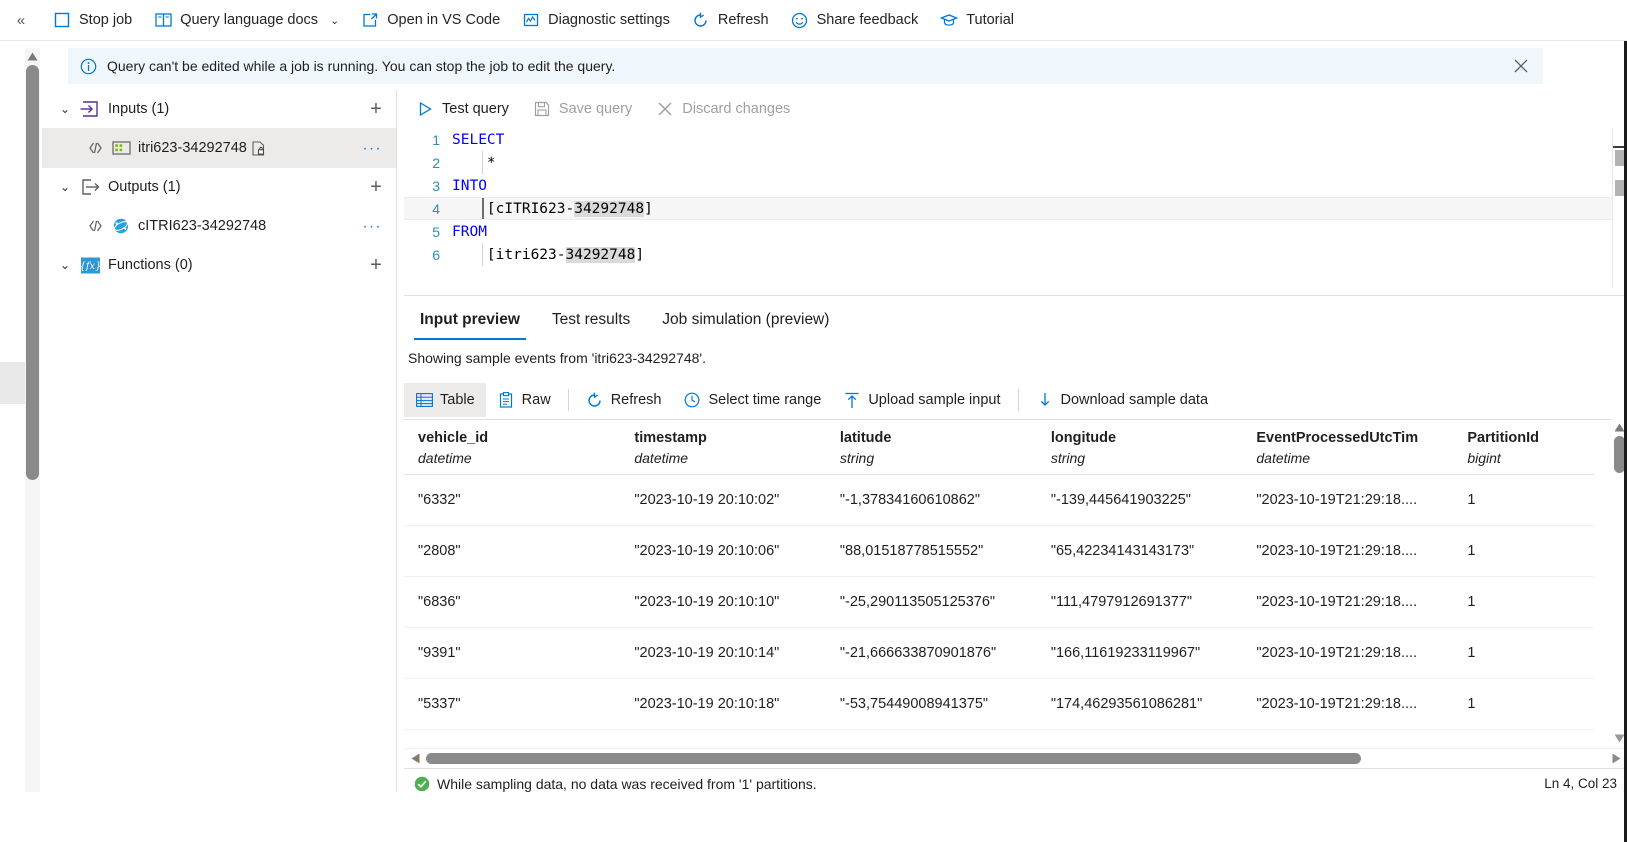 The width and height of the screenshot is (1627, 842). Describe the element at coordinates (921, 400) in the screenshot. I see `upload-sample-input-button: Upload sample input` at that location.